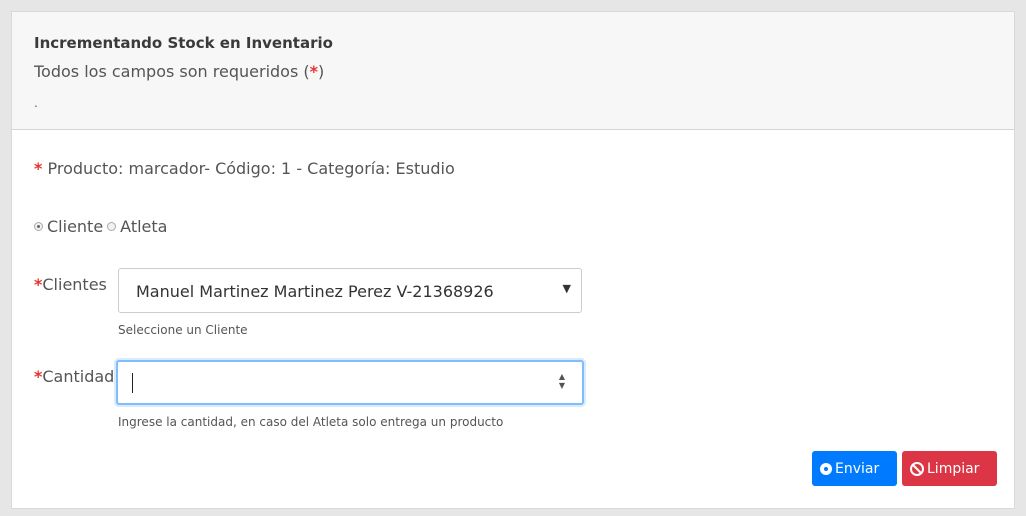  What do you see at coordinates (350, 382) in the screenshot?
I see `cantidad-input: ▲ ▼` at bounding box center [350, 382].